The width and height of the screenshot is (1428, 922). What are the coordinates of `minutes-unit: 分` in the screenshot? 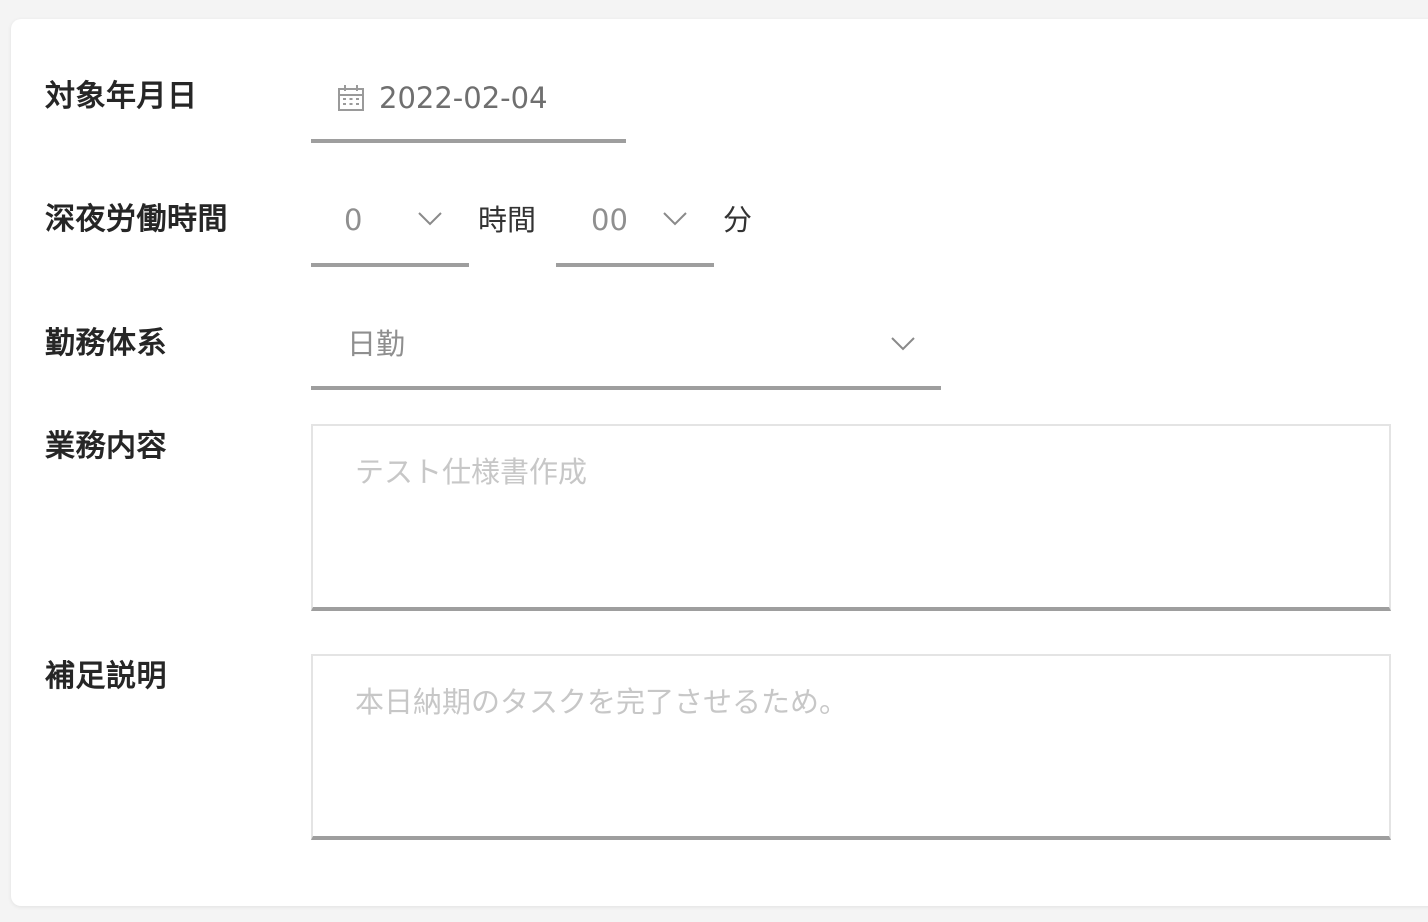 It's located at (738, 220).